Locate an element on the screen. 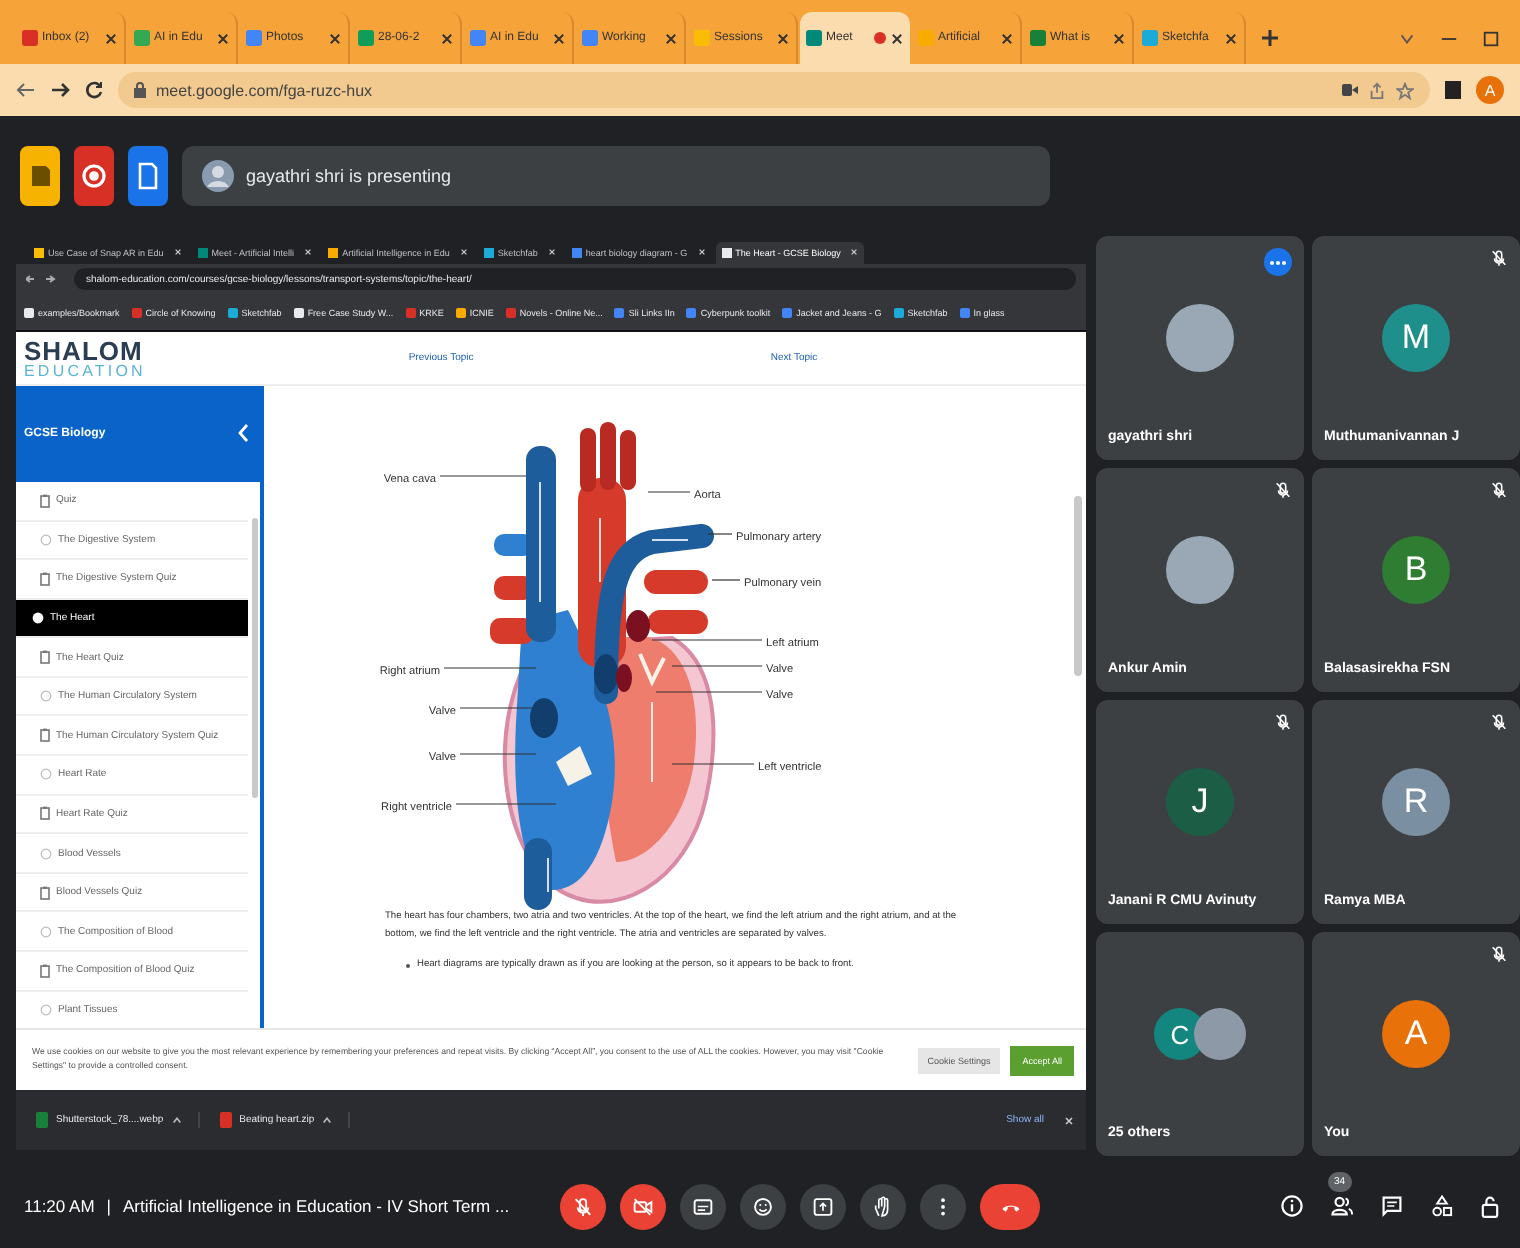 This screenshot has width=1520, height=1248. reload-icon is located at coordinates (94, 90).